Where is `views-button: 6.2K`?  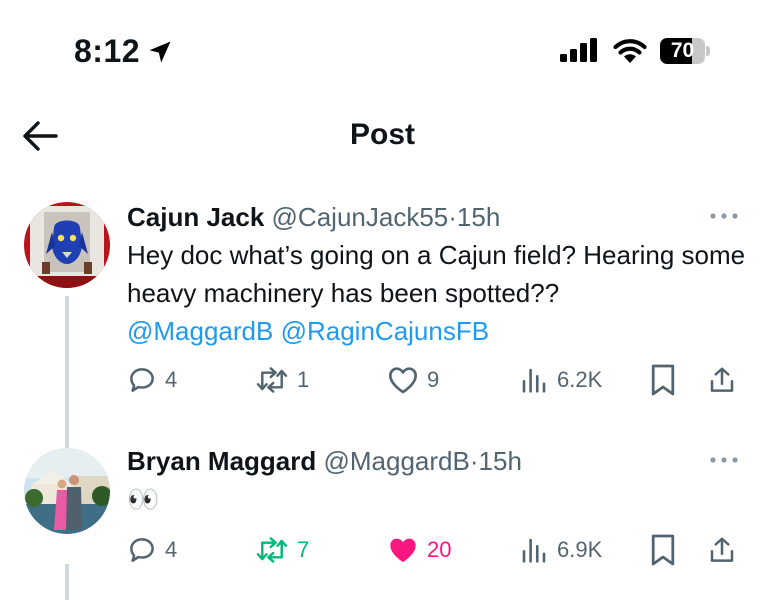
views-button: 6.2K is located at coordinates (560, 380).